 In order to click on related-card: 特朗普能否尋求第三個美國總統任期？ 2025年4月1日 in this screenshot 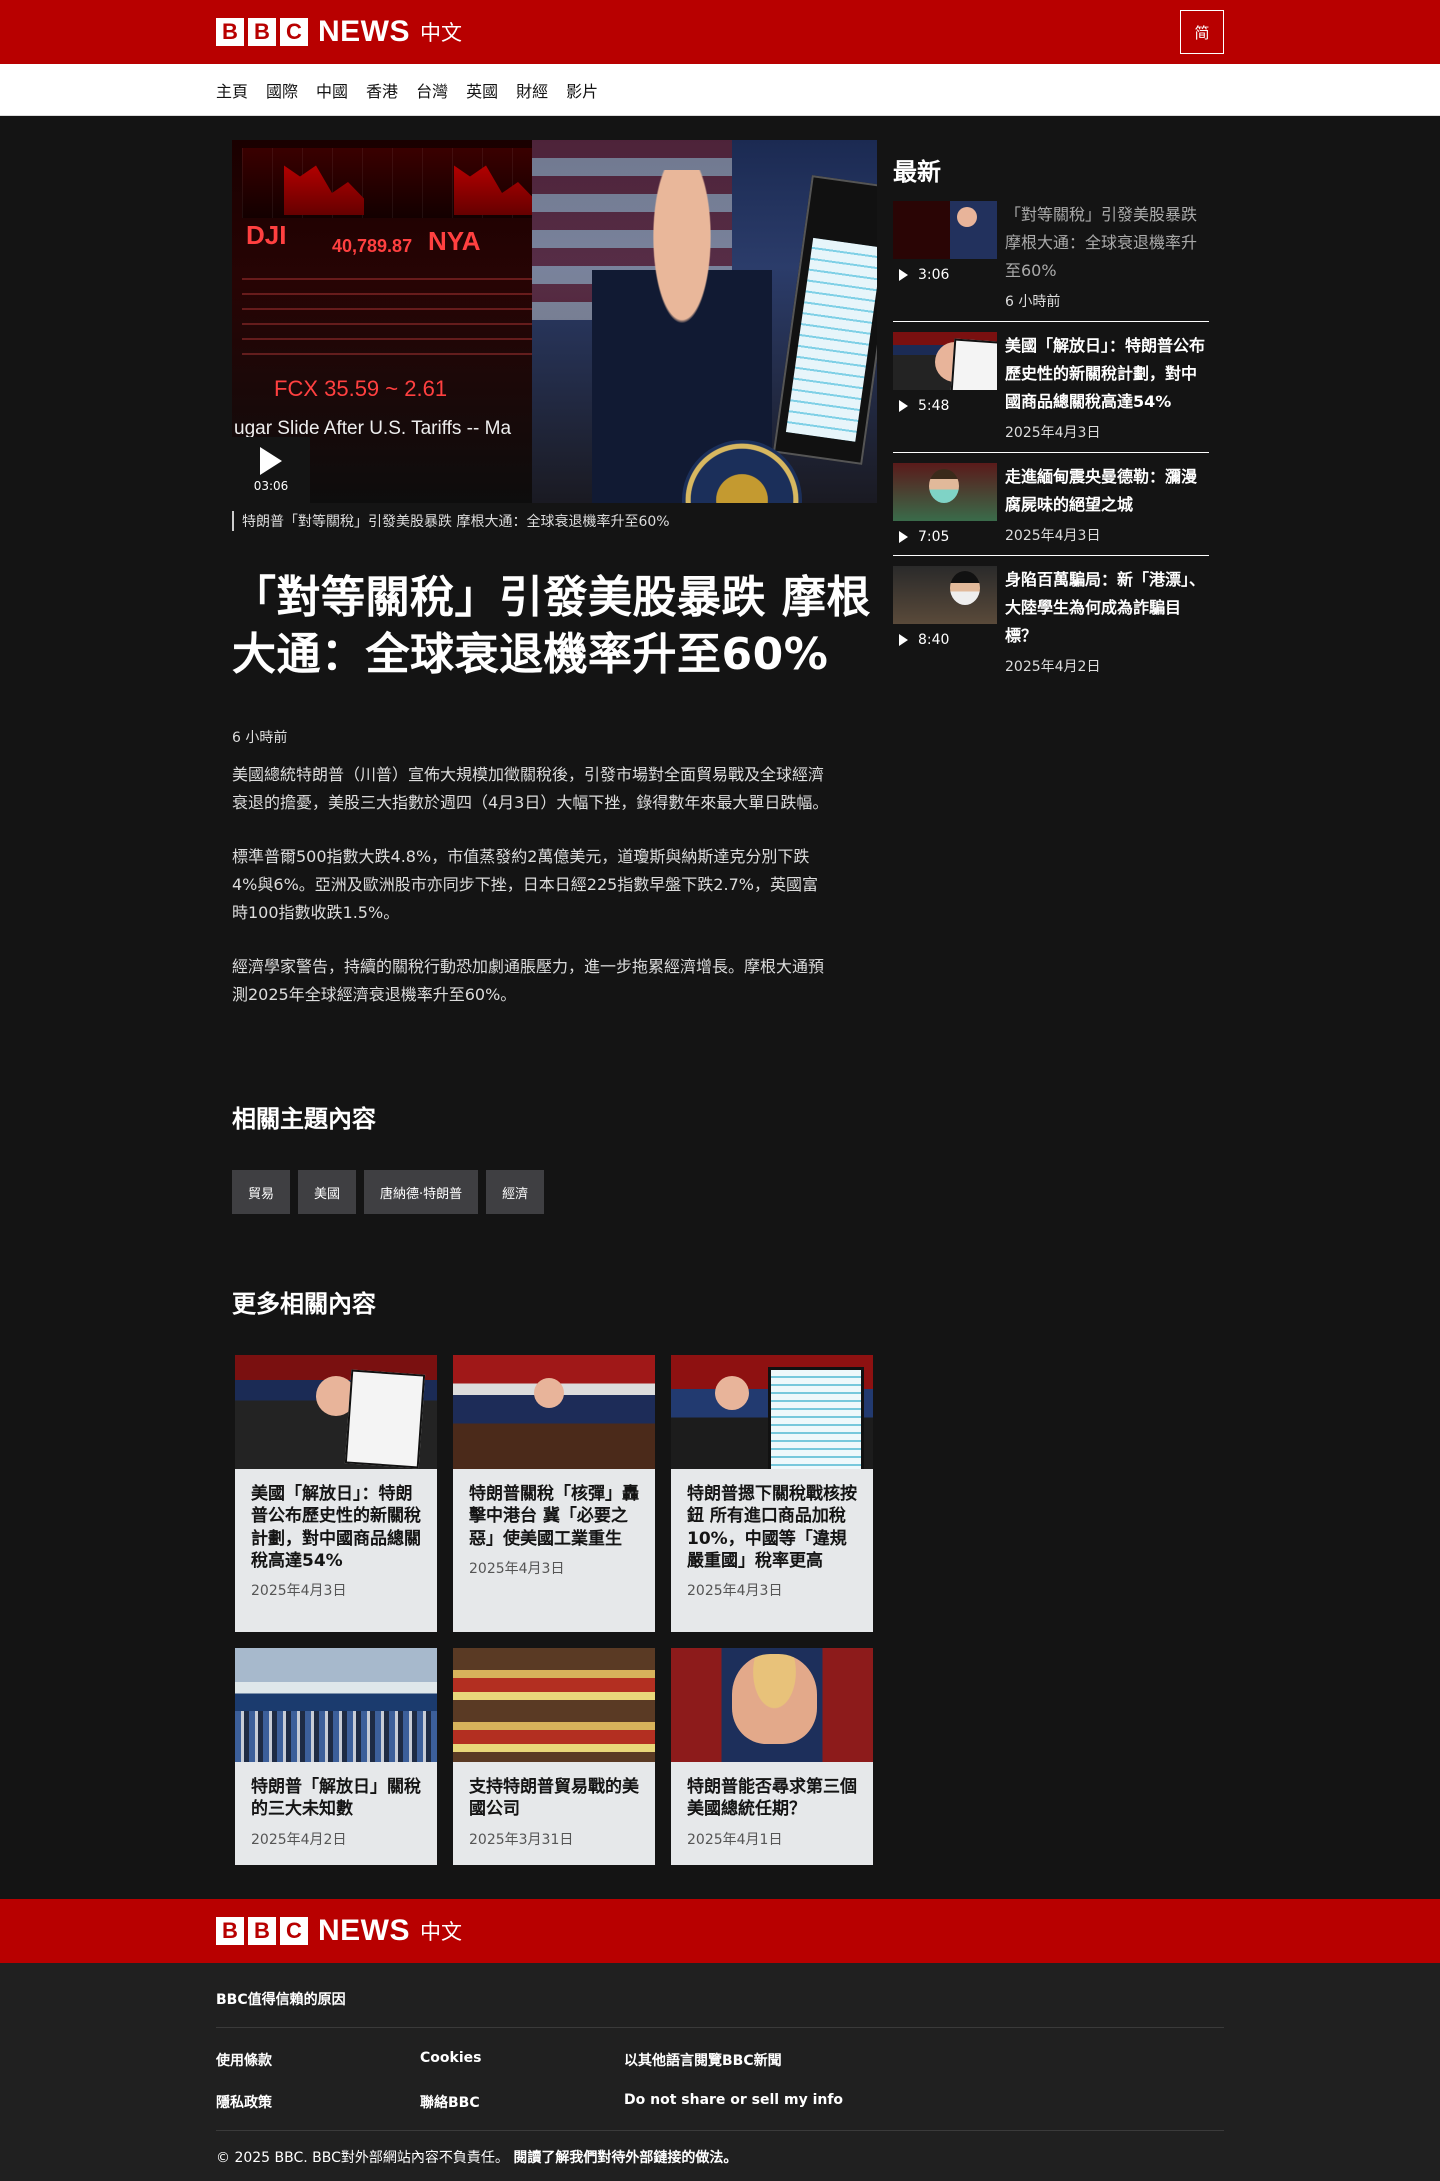, I will do `click(772, 1756)`.